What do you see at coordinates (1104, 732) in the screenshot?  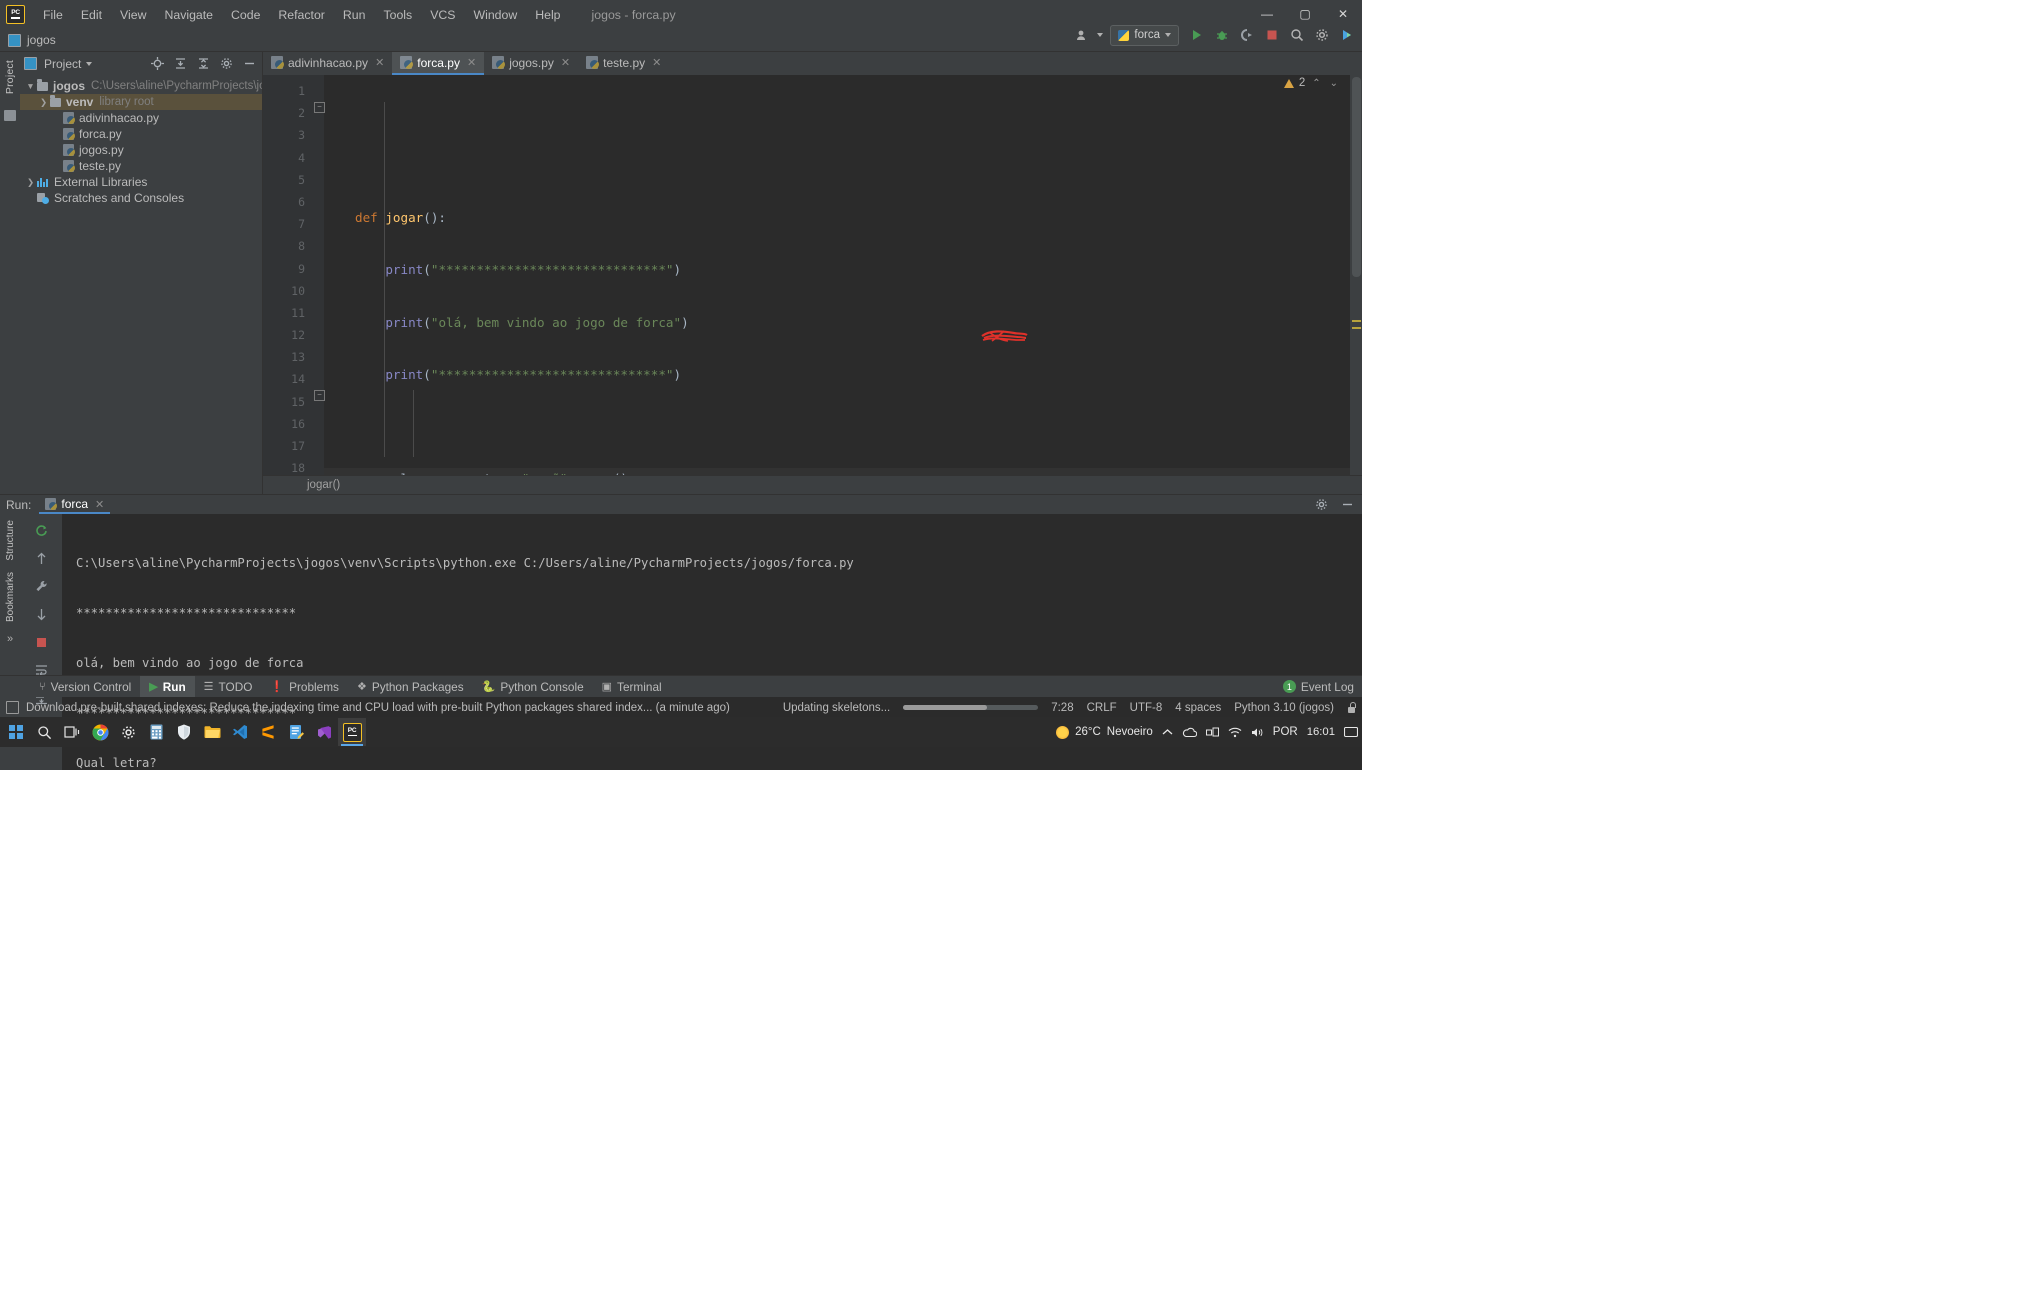 I see `weather-widget: 26°C Nevoeiro` at bounding box center [1104, 732].